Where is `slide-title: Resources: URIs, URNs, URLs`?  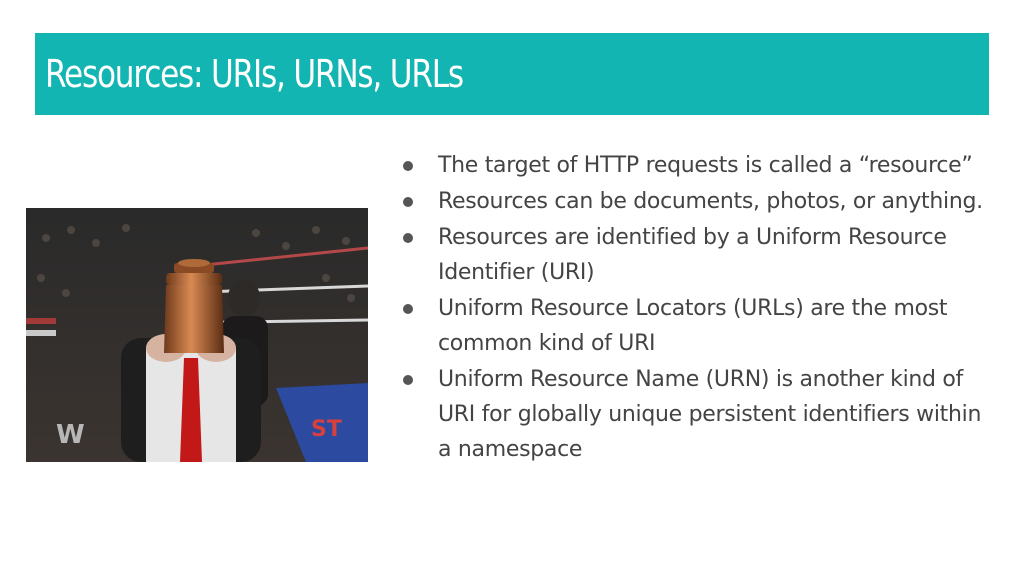 slide-title: Resources: URIs, URNs, URLs is located at coordinates (254, 74).